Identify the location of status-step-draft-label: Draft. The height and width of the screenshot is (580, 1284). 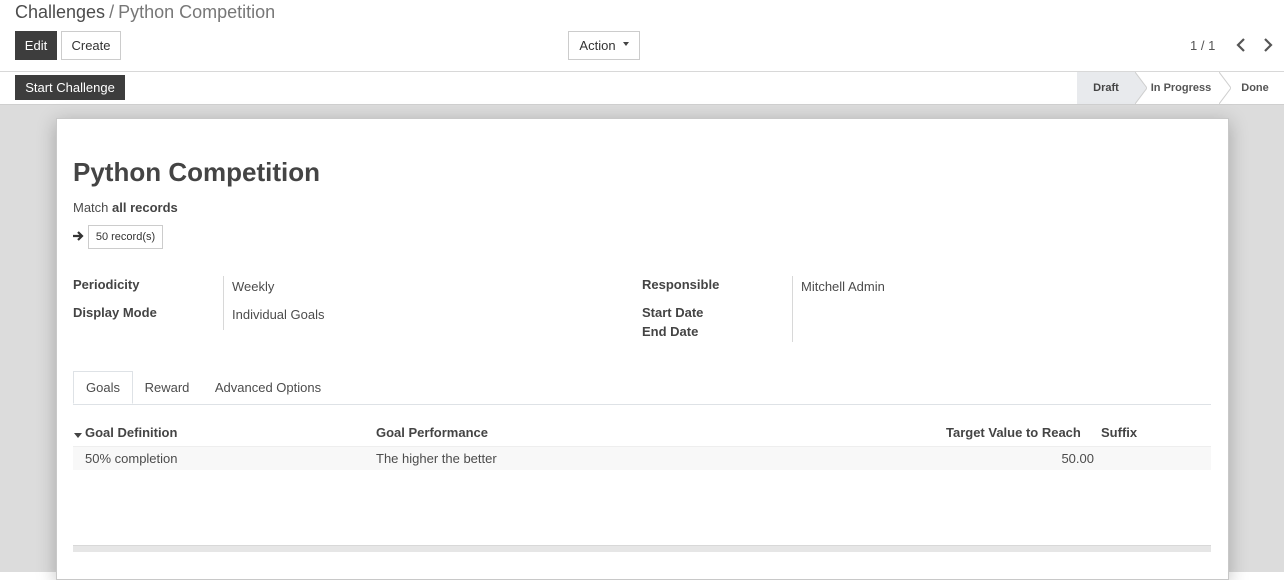
(1106, 88).